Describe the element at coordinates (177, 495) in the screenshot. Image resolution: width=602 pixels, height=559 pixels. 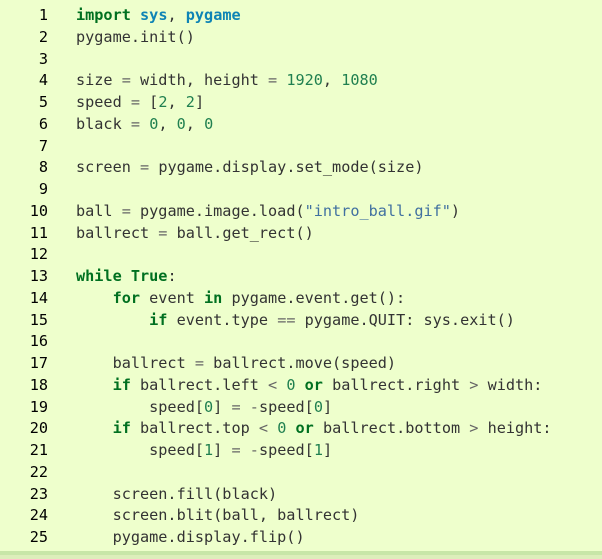
I see `code-text: screen.fill(black)` at that location.